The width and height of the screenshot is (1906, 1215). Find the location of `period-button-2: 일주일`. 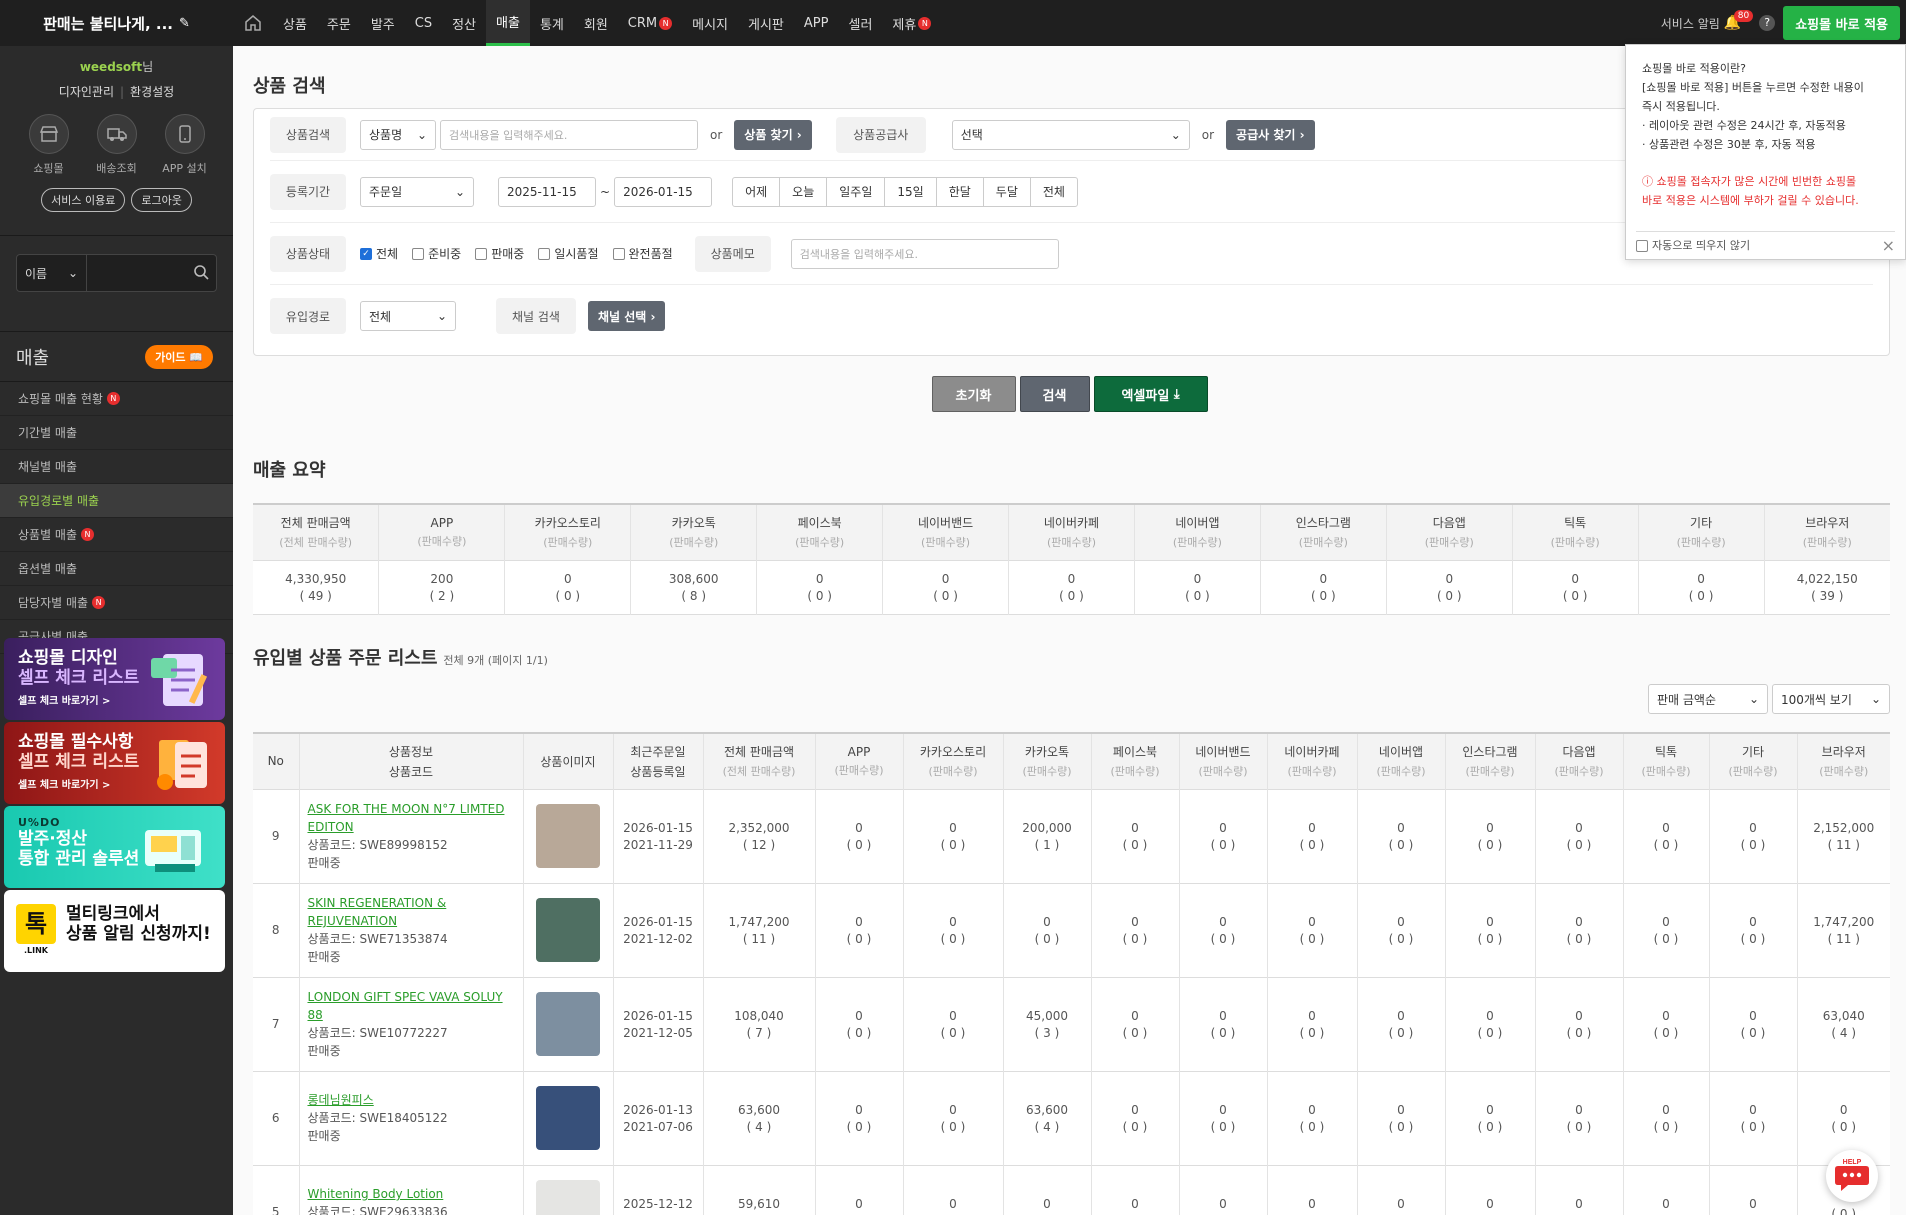

period-button-2: 일주일 is located at coordinates (856, 191).